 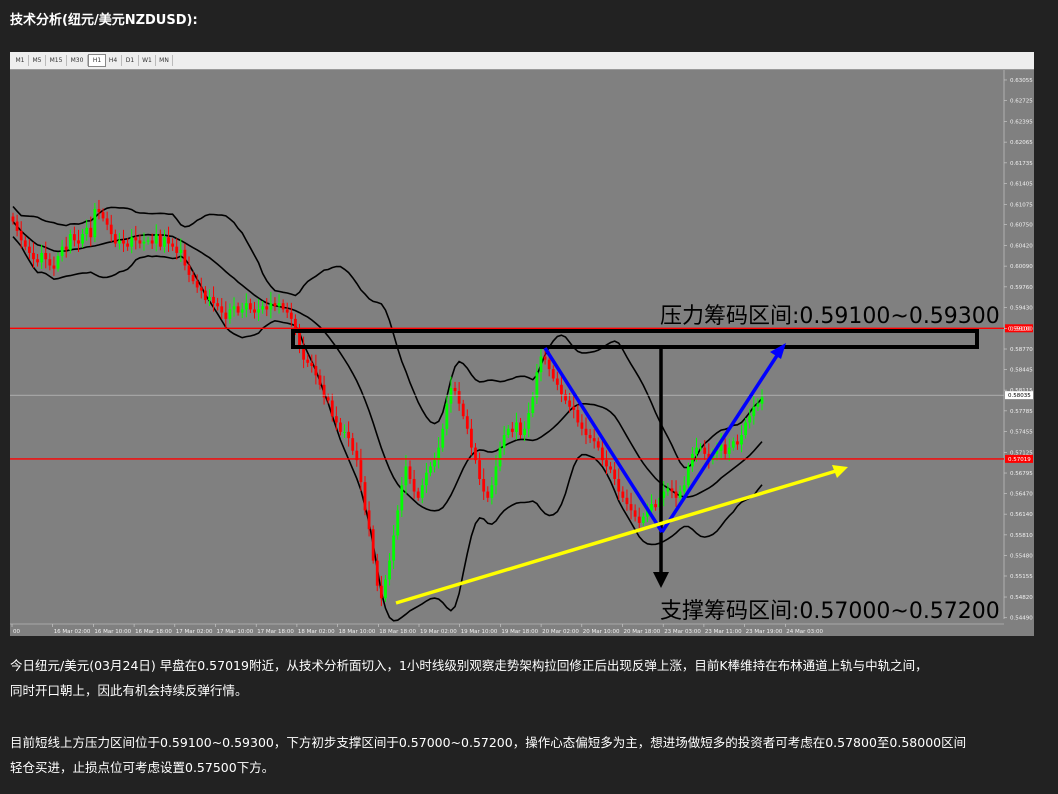 What do you see at coordinates (1021, 453) in the screenshot?
I see `price-tick-label: 0.57125` at bounding box center [1021, 453].